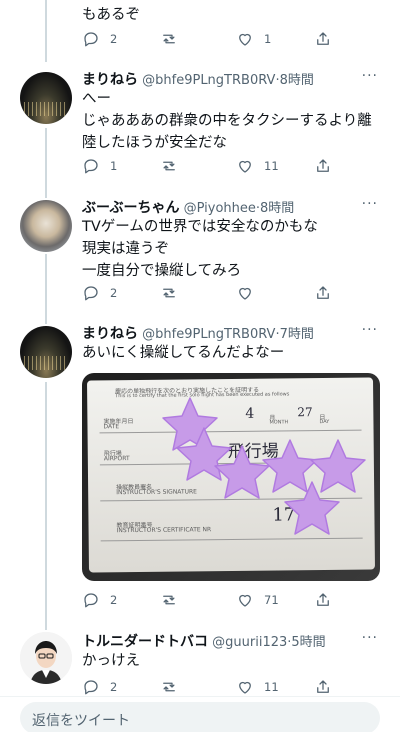 This screenshot has height=732, width=400. What do you see at coordinates (154, 143) in the screenshot?
I see `tweet-text-line: 陸したほうが安全だな` at bounding box center [154, 143].